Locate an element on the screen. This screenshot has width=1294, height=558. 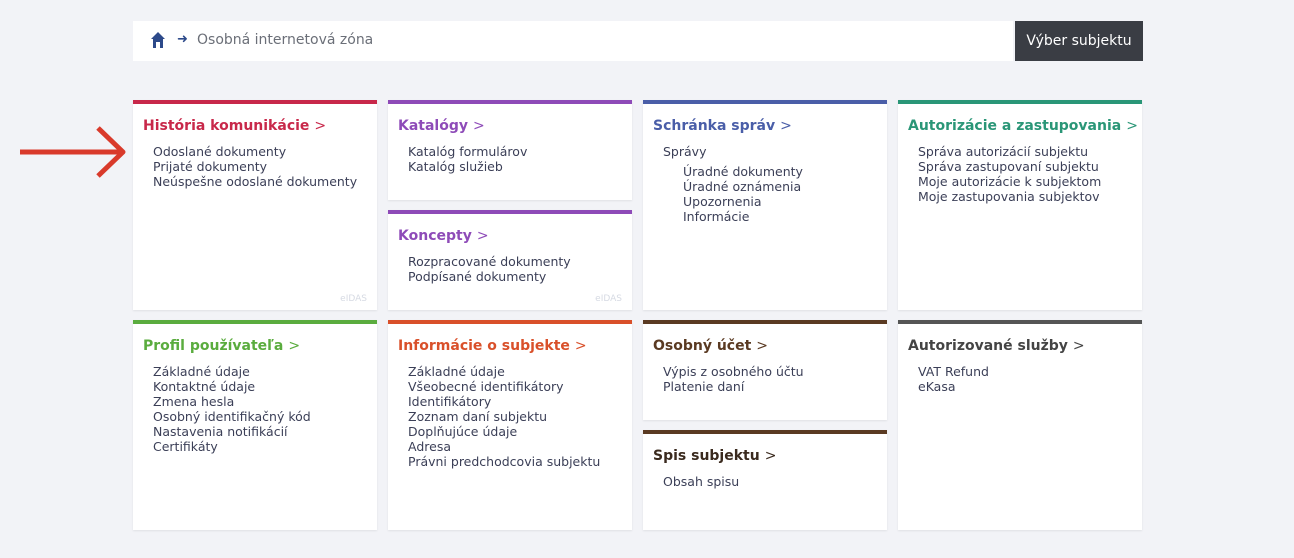
list-item: Rozpracované dokumenty is located at coordinates (489, 261).